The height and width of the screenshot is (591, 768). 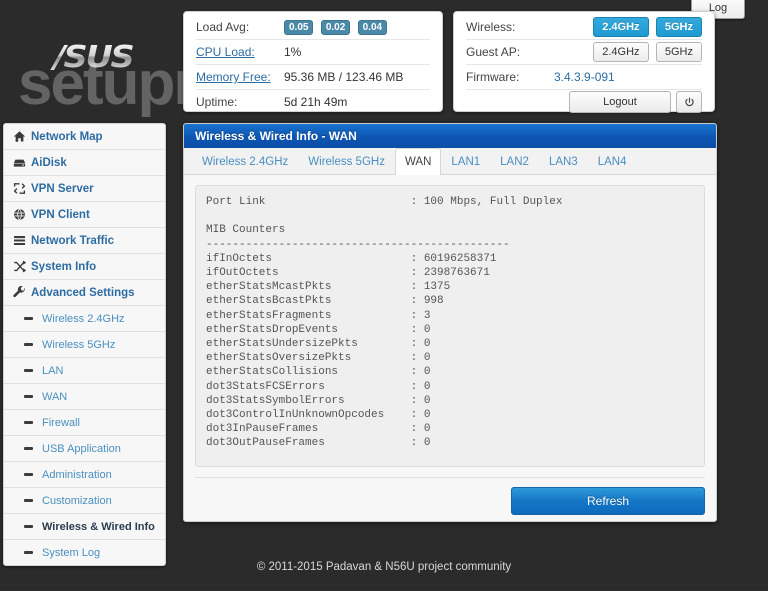 What do you see at coordinates (465, 161) in the screenshot?
I see `tab-lan1: LAN1` at bounding box center [465, 161].